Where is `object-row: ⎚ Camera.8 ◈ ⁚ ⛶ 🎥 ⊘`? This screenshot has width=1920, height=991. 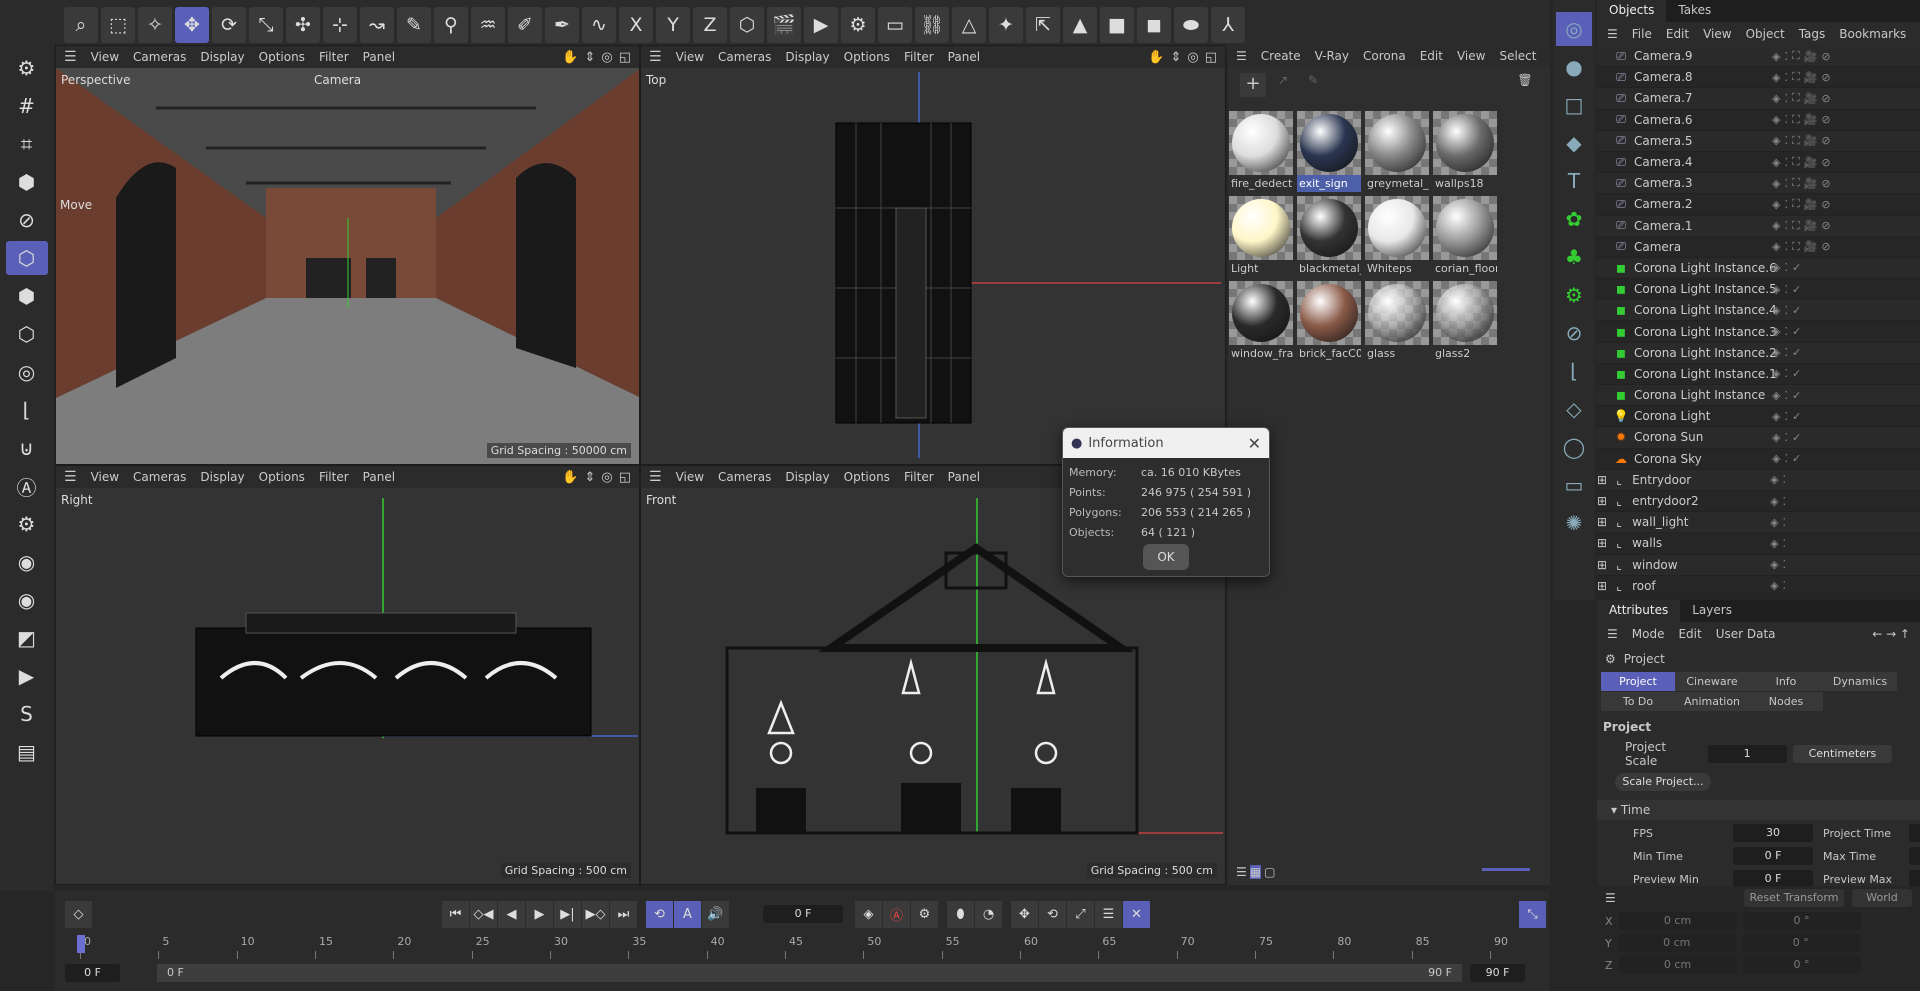 object-row: ⎚ Camera.8 ◈ ⁚ ⛶ 🎥 ⊘ is located at coordinates (1758, 78).